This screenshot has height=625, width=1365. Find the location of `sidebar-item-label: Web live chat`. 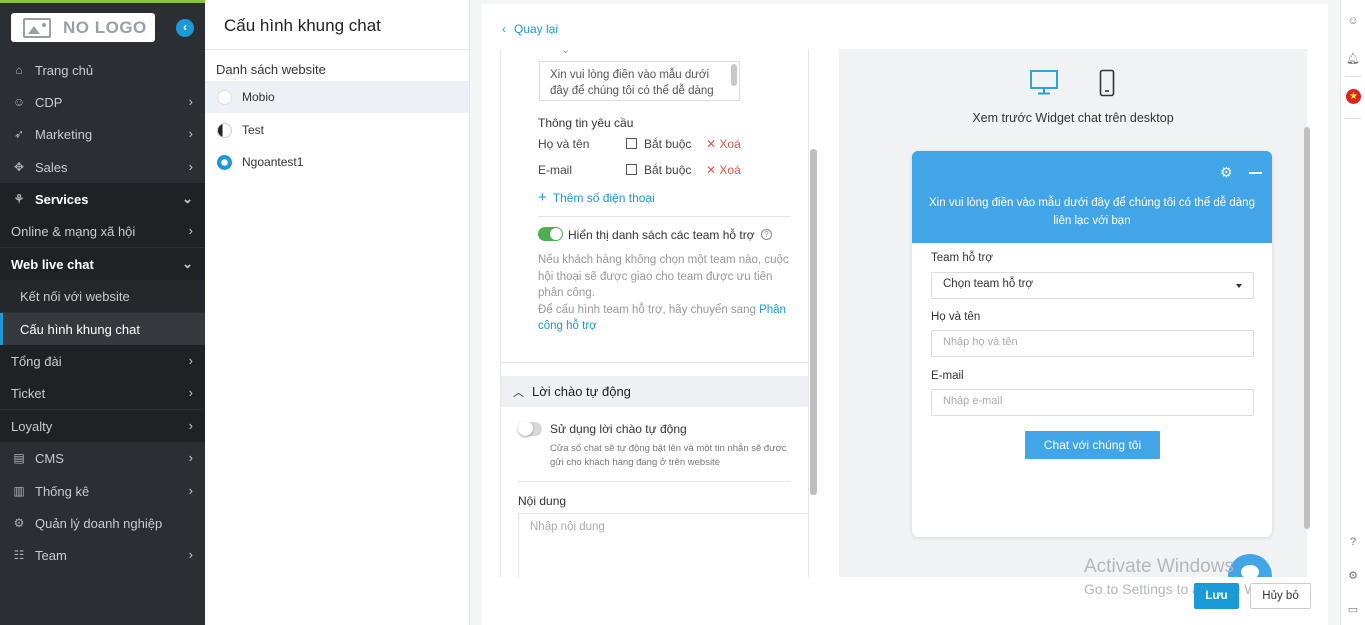

sidebar-item-label: Web live chat is located at coordinates (52, 264).